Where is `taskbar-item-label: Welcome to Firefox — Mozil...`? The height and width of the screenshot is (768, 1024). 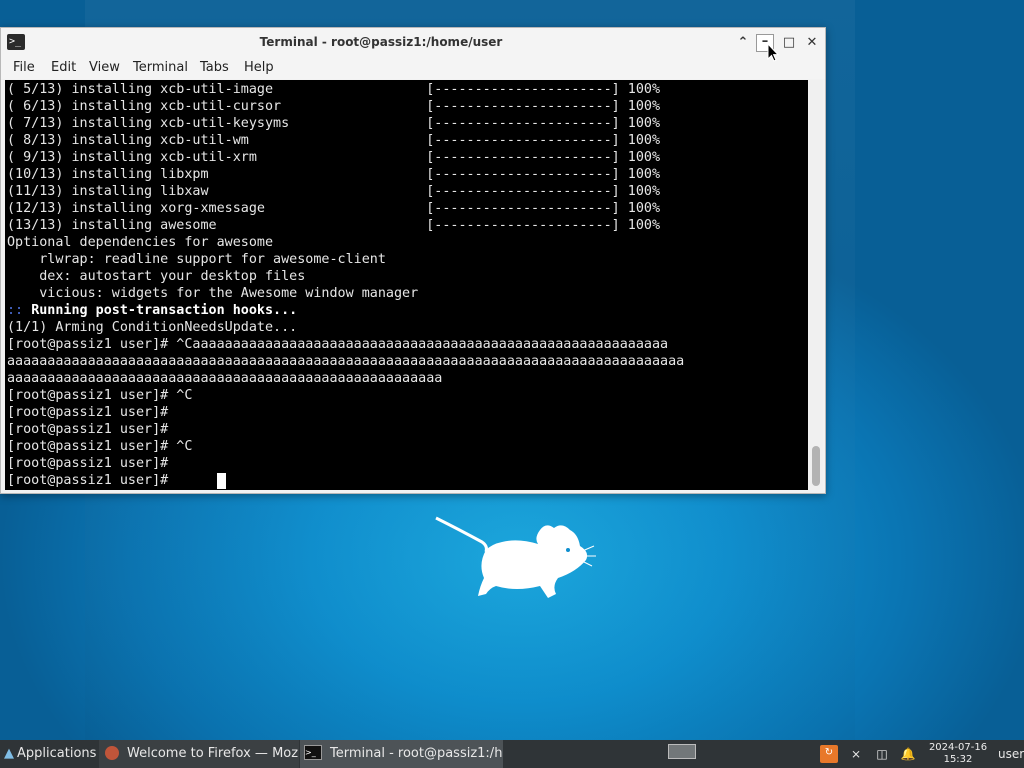 taskbar-item-label: Welcome to Firefox — Mozil... is located at coordinates (213, 753).